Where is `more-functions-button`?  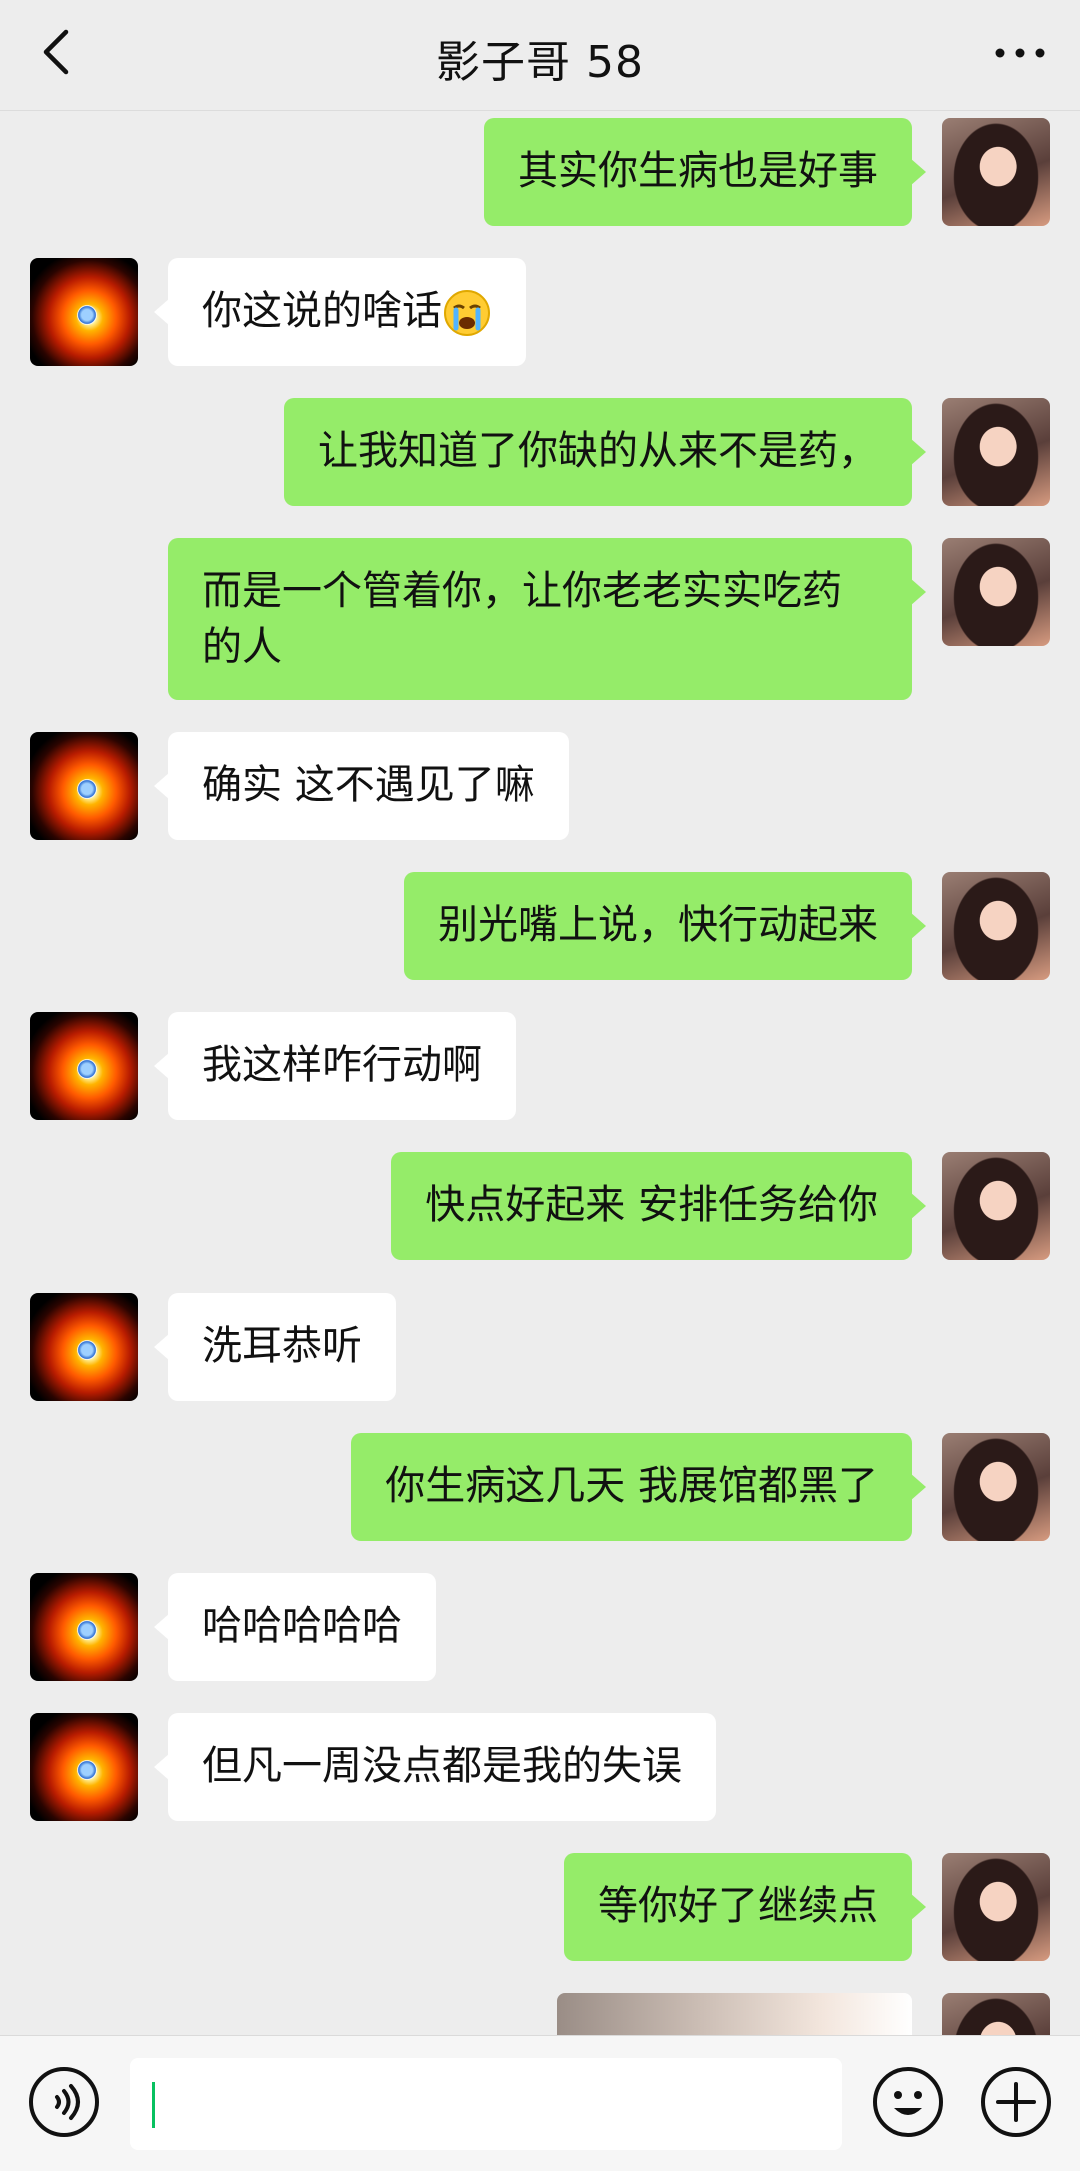
more-functions-button is located at coordinates (1016, 2102).